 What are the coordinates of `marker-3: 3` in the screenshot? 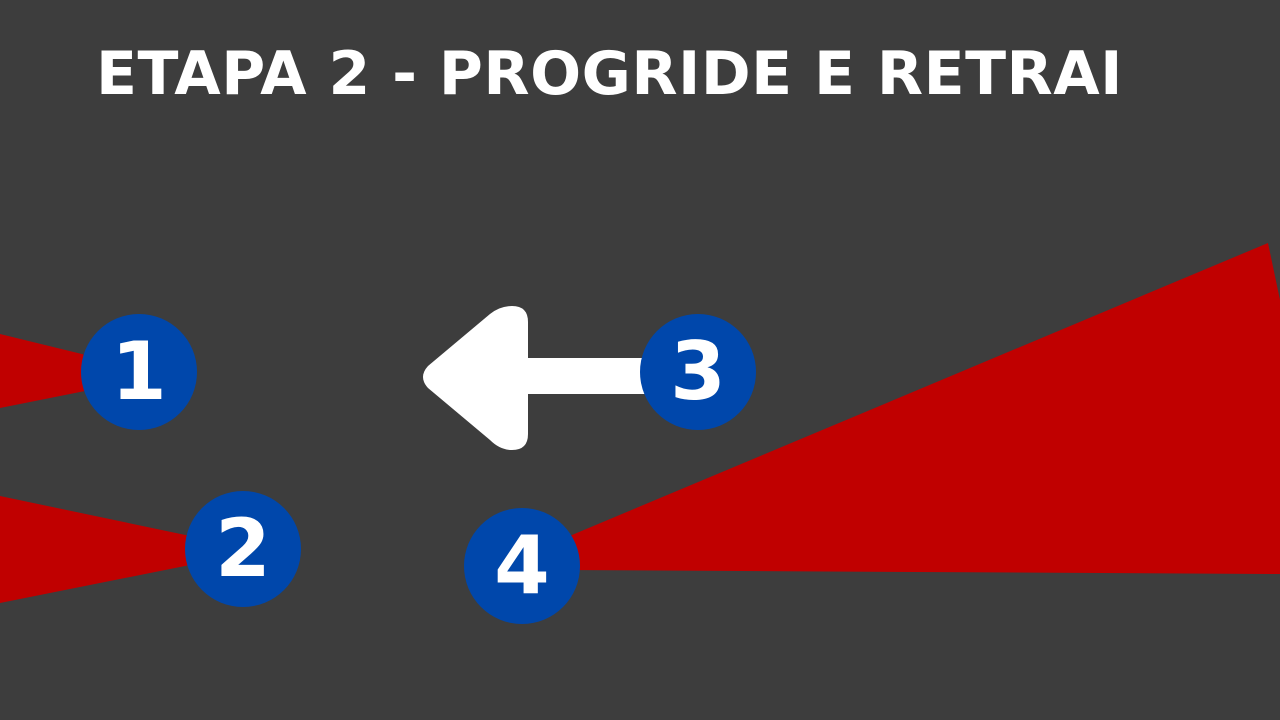 It's located at (698, 372).